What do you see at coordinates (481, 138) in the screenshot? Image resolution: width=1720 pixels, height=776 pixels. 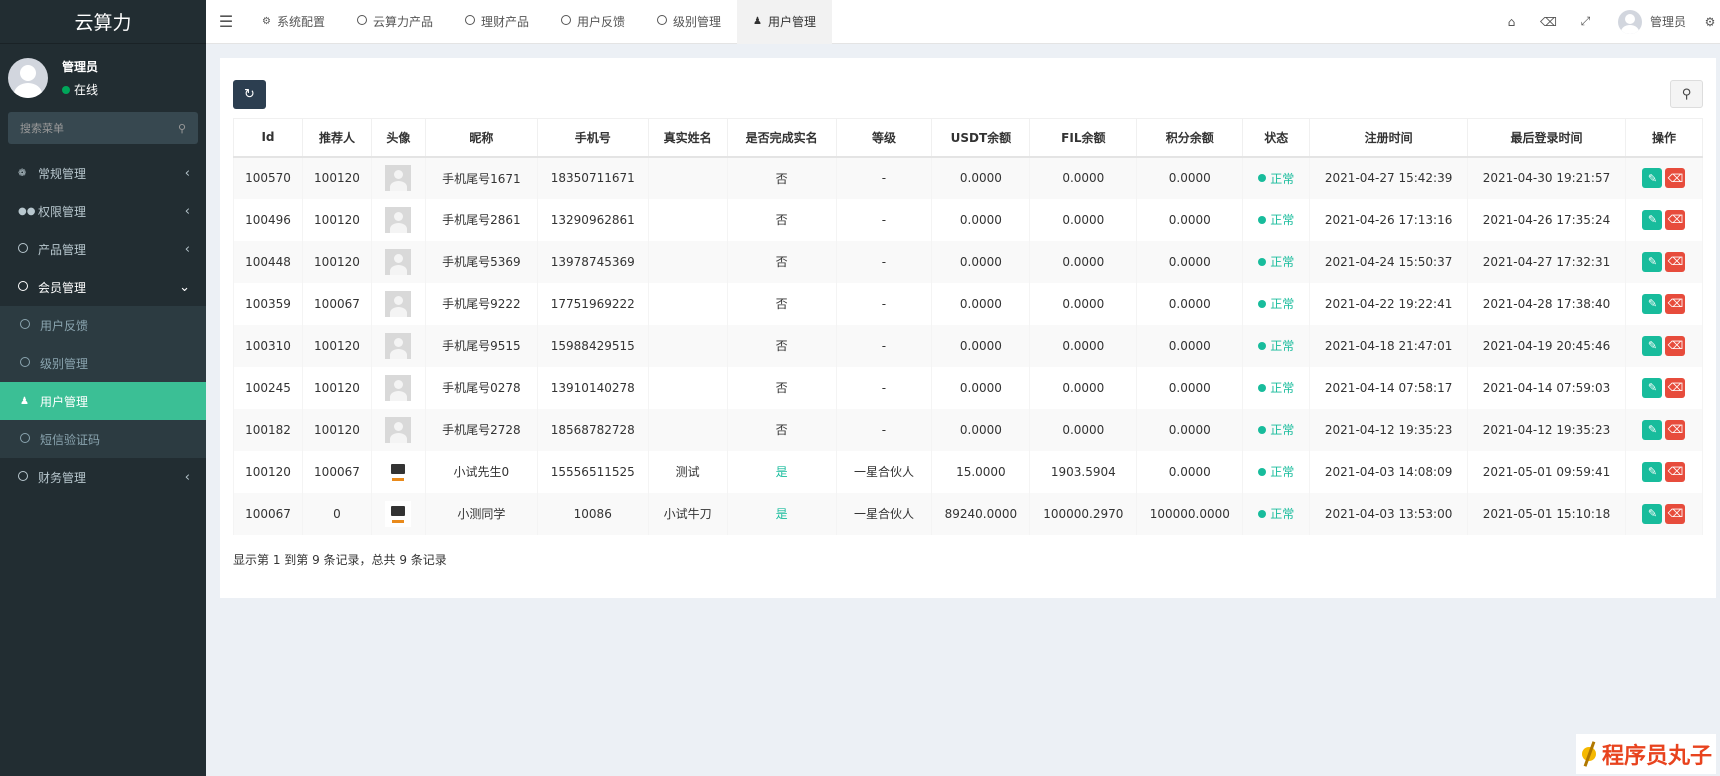 I see `col-header: 昵称` at bounding box center [481, 138].